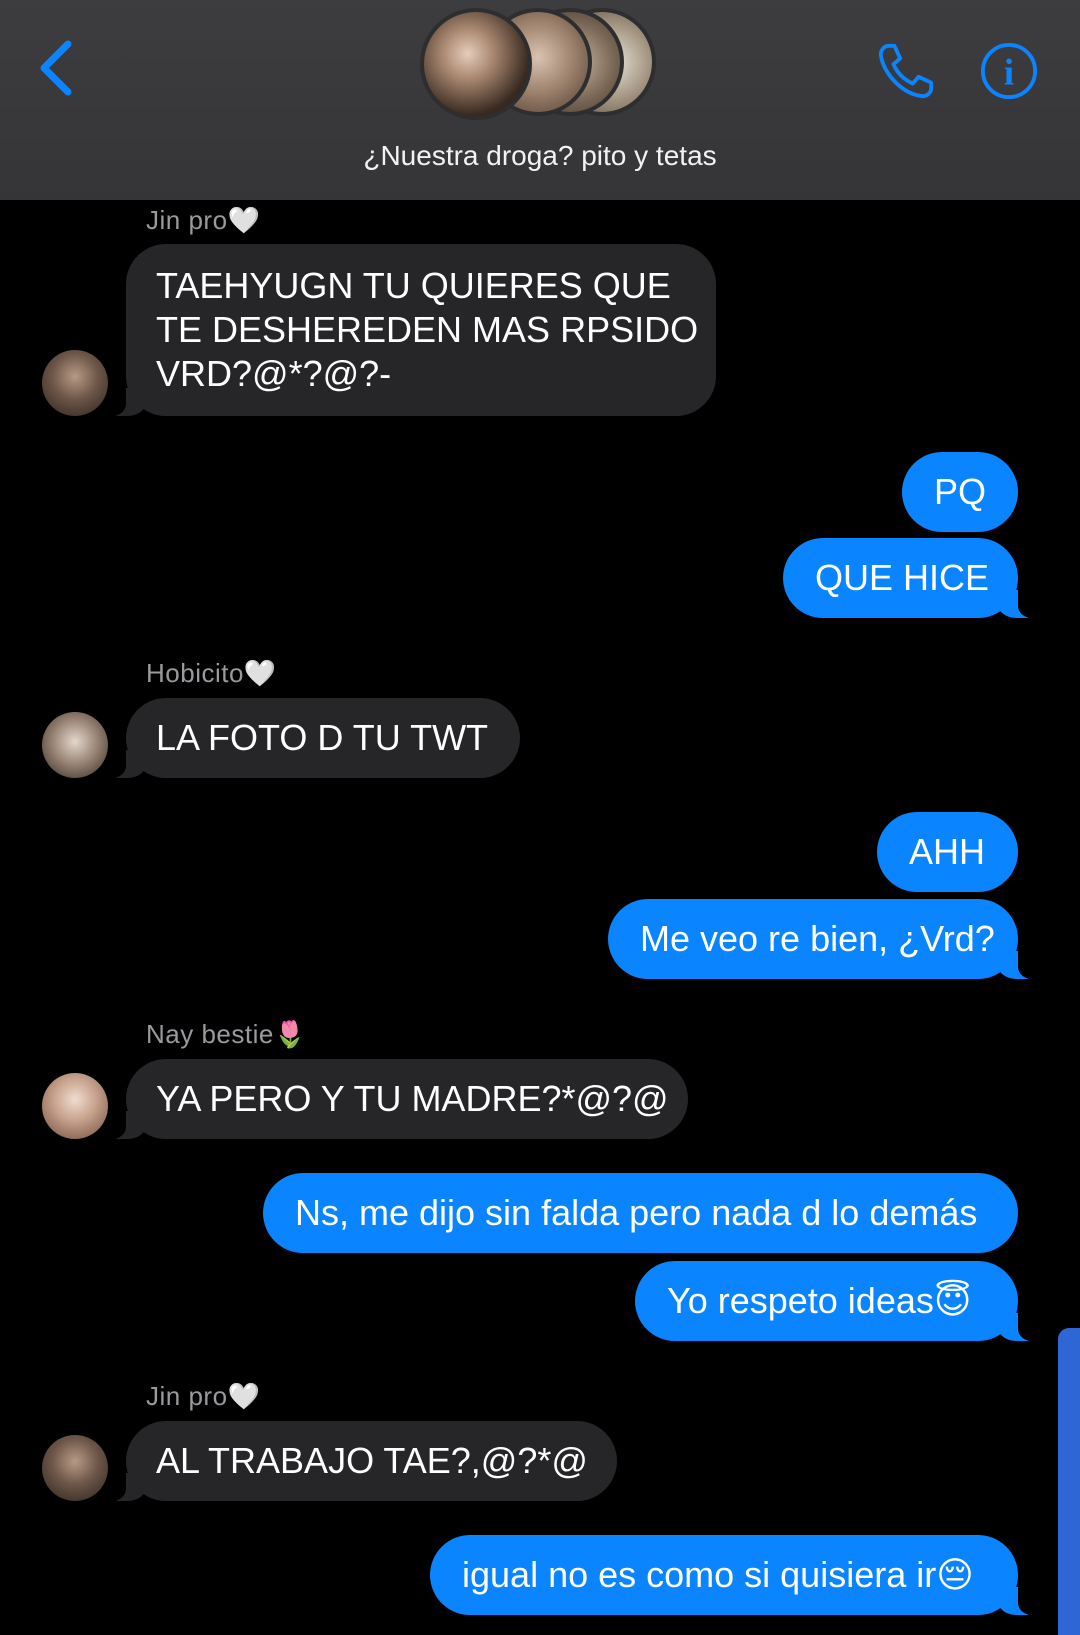 The image size is (1080, 1635). I want to click on incoming-message-bubble: YA PERO Y TU MADRE?*@?@, so click(394, 1099).